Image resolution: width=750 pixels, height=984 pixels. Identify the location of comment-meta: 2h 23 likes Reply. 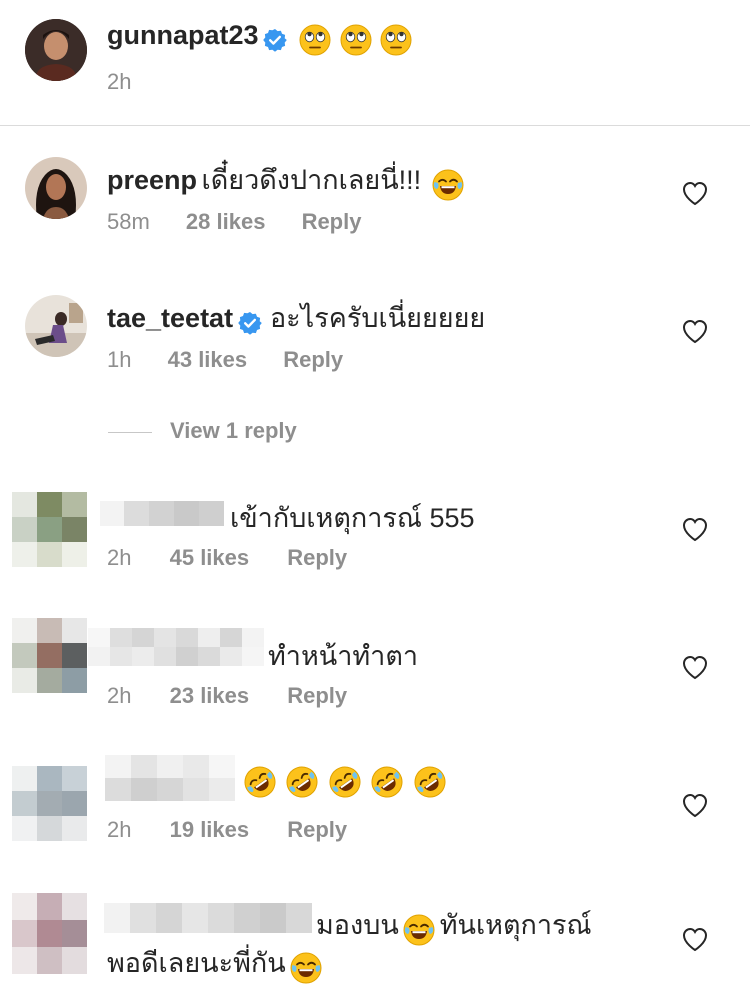
(227, 696).